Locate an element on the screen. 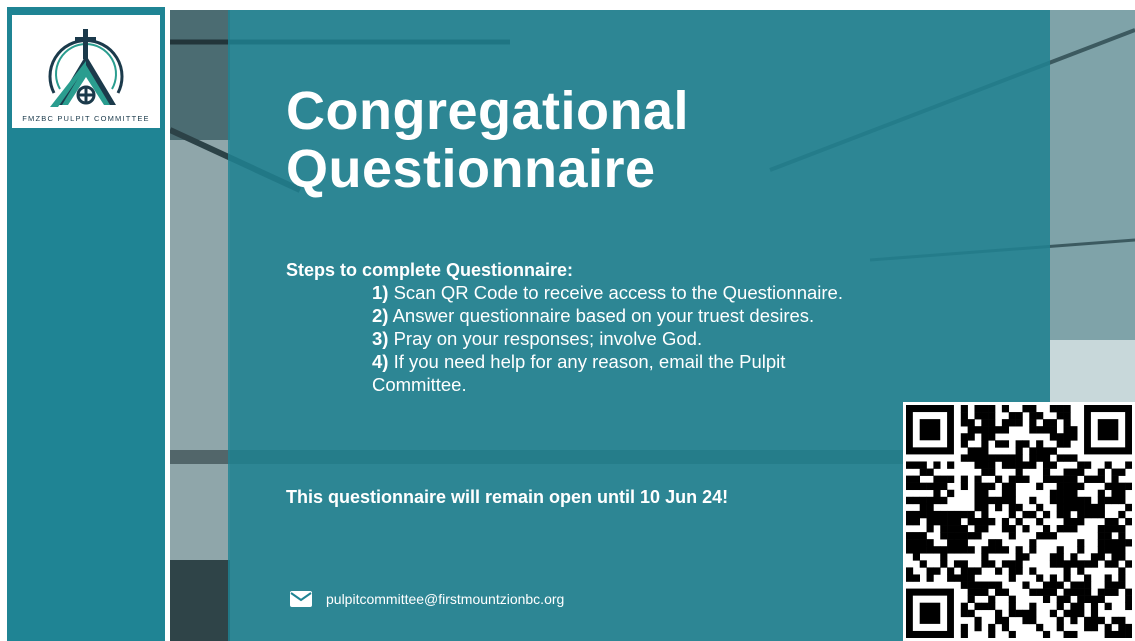 Image resolution: width=1135 pixels, height=641 pixels. email-contact: pulpitcommittee@firstmountzionbc.org is located at coordinates (427, 599).